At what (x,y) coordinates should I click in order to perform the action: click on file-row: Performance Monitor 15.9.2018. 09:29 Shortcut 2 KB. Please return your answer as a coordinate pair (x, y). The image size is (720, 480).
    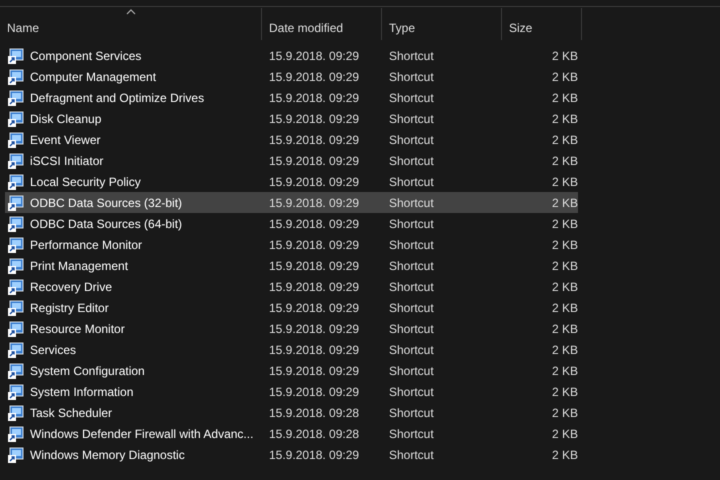
    Looking at the image, I should click on (291, 244).